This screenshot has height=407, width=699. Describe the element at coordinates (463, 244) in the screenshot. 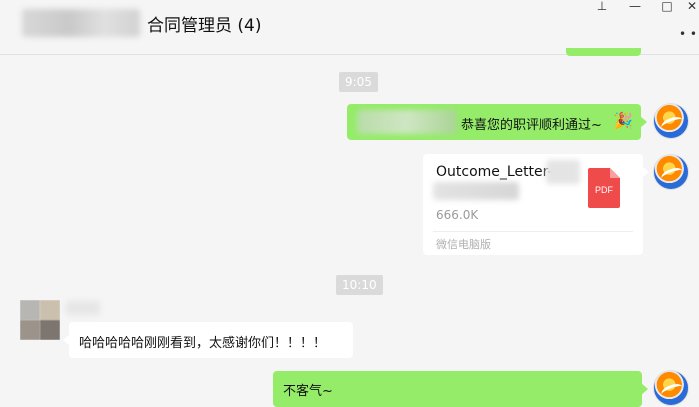

I see `file-source-label: 微信电脑版` at that location.